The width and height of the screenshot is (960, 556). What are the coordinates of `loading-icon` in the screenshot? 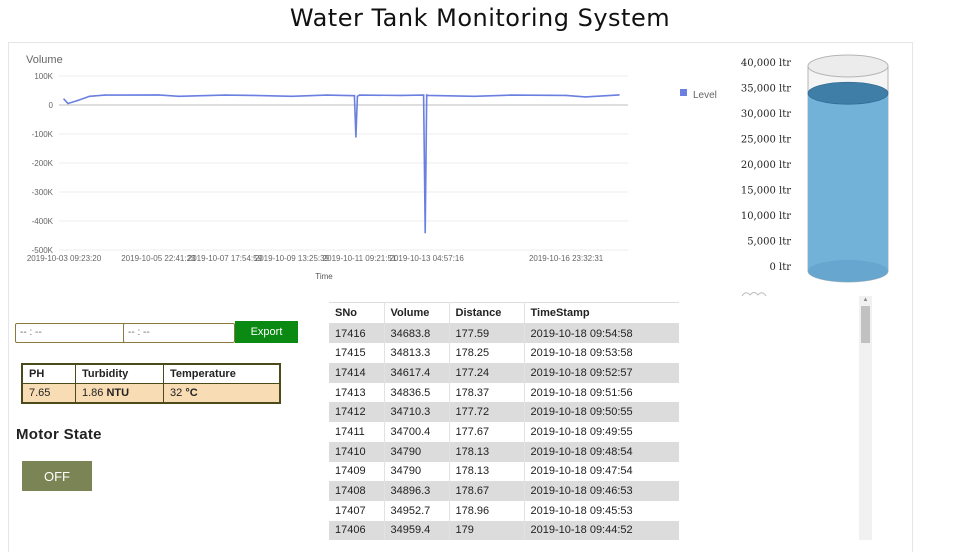 It's located at (754, 294).